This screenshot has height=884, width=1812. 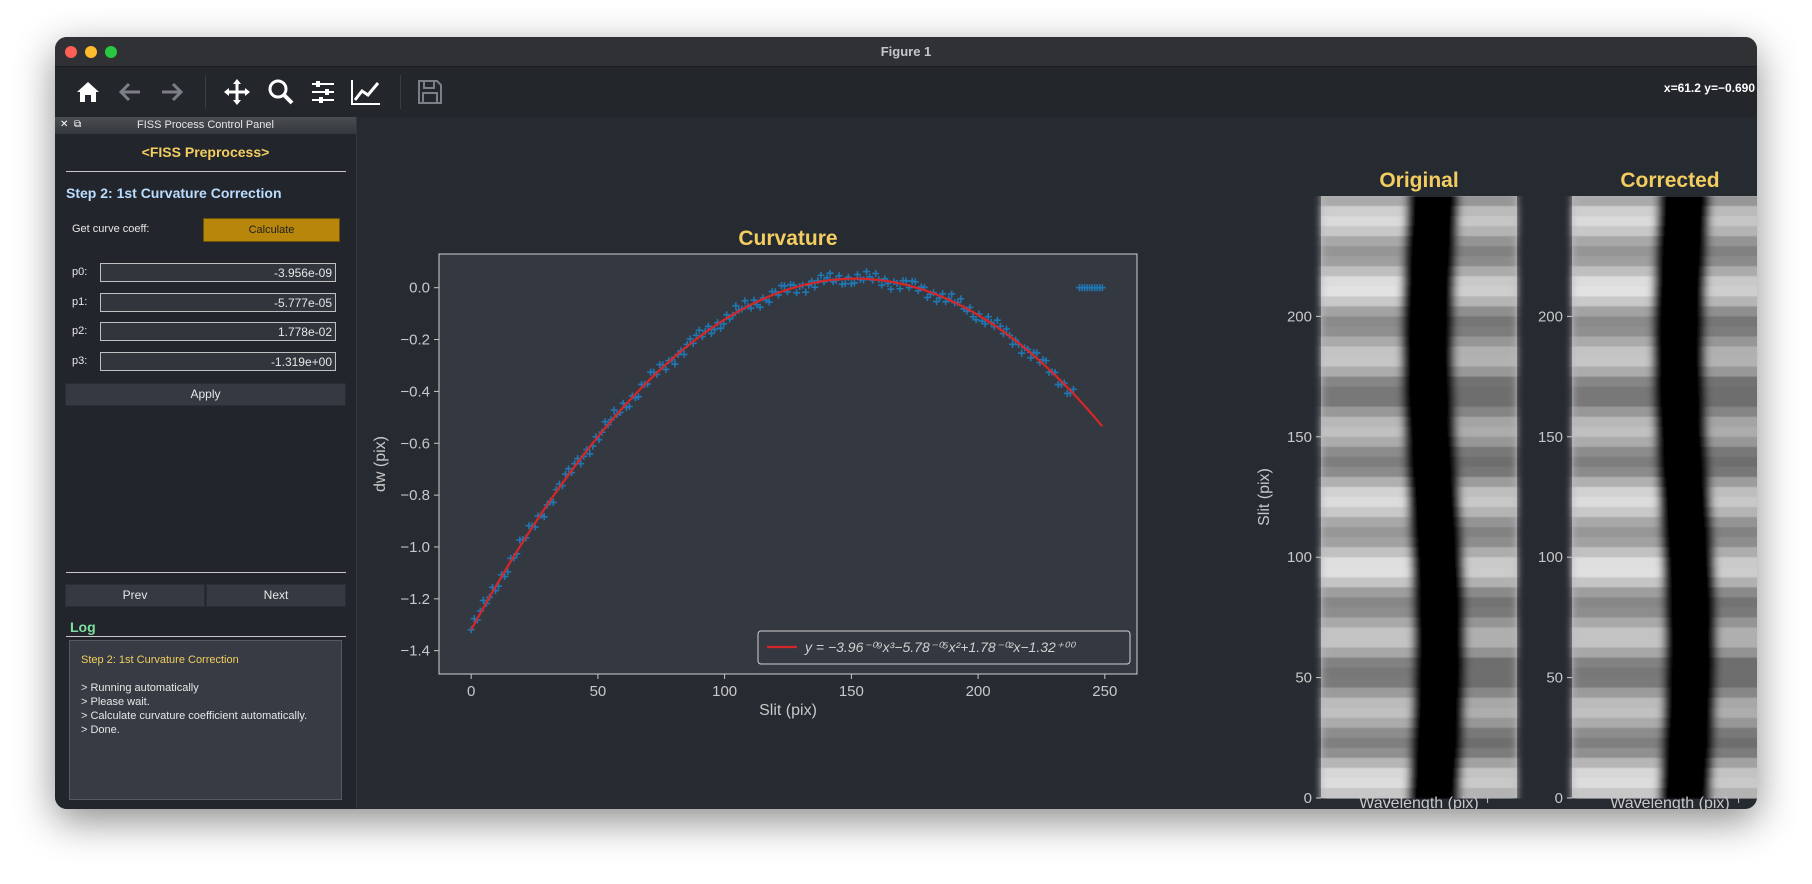 What do you see at coordinates (172, 92) in the screenshot?
I see `forward-button` at bounding box center [172, 92].